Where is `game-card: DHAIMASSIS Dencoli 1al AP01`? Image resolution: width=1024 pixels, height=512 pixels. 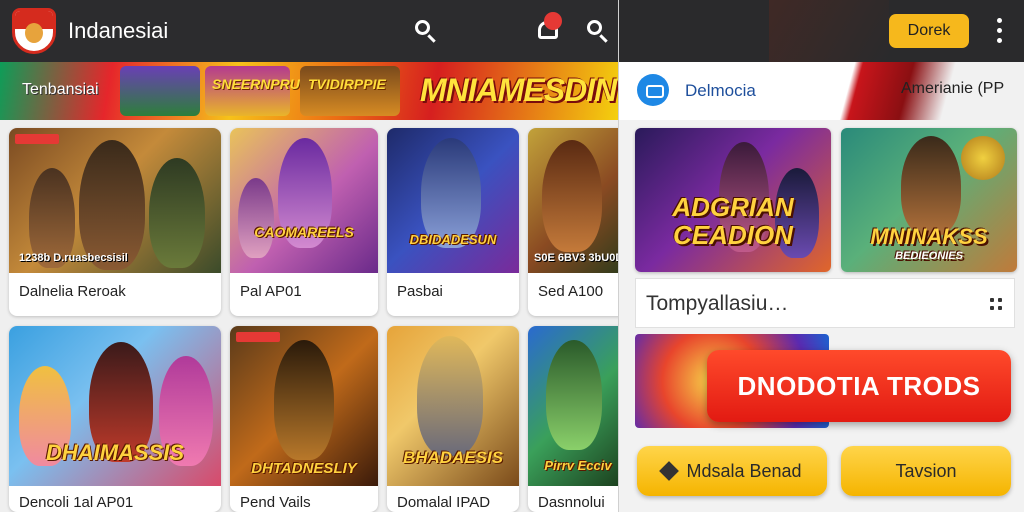 game-card: DHAIMASSIS Dencoli 1al AP01 is located at coordinates (115, 419).